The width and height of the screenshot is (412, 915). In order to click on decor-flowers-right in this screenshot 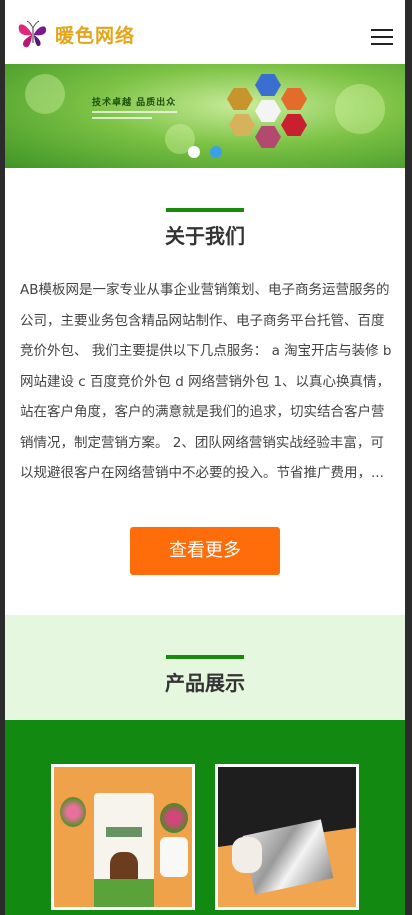, I will do `click(174, 818)`.